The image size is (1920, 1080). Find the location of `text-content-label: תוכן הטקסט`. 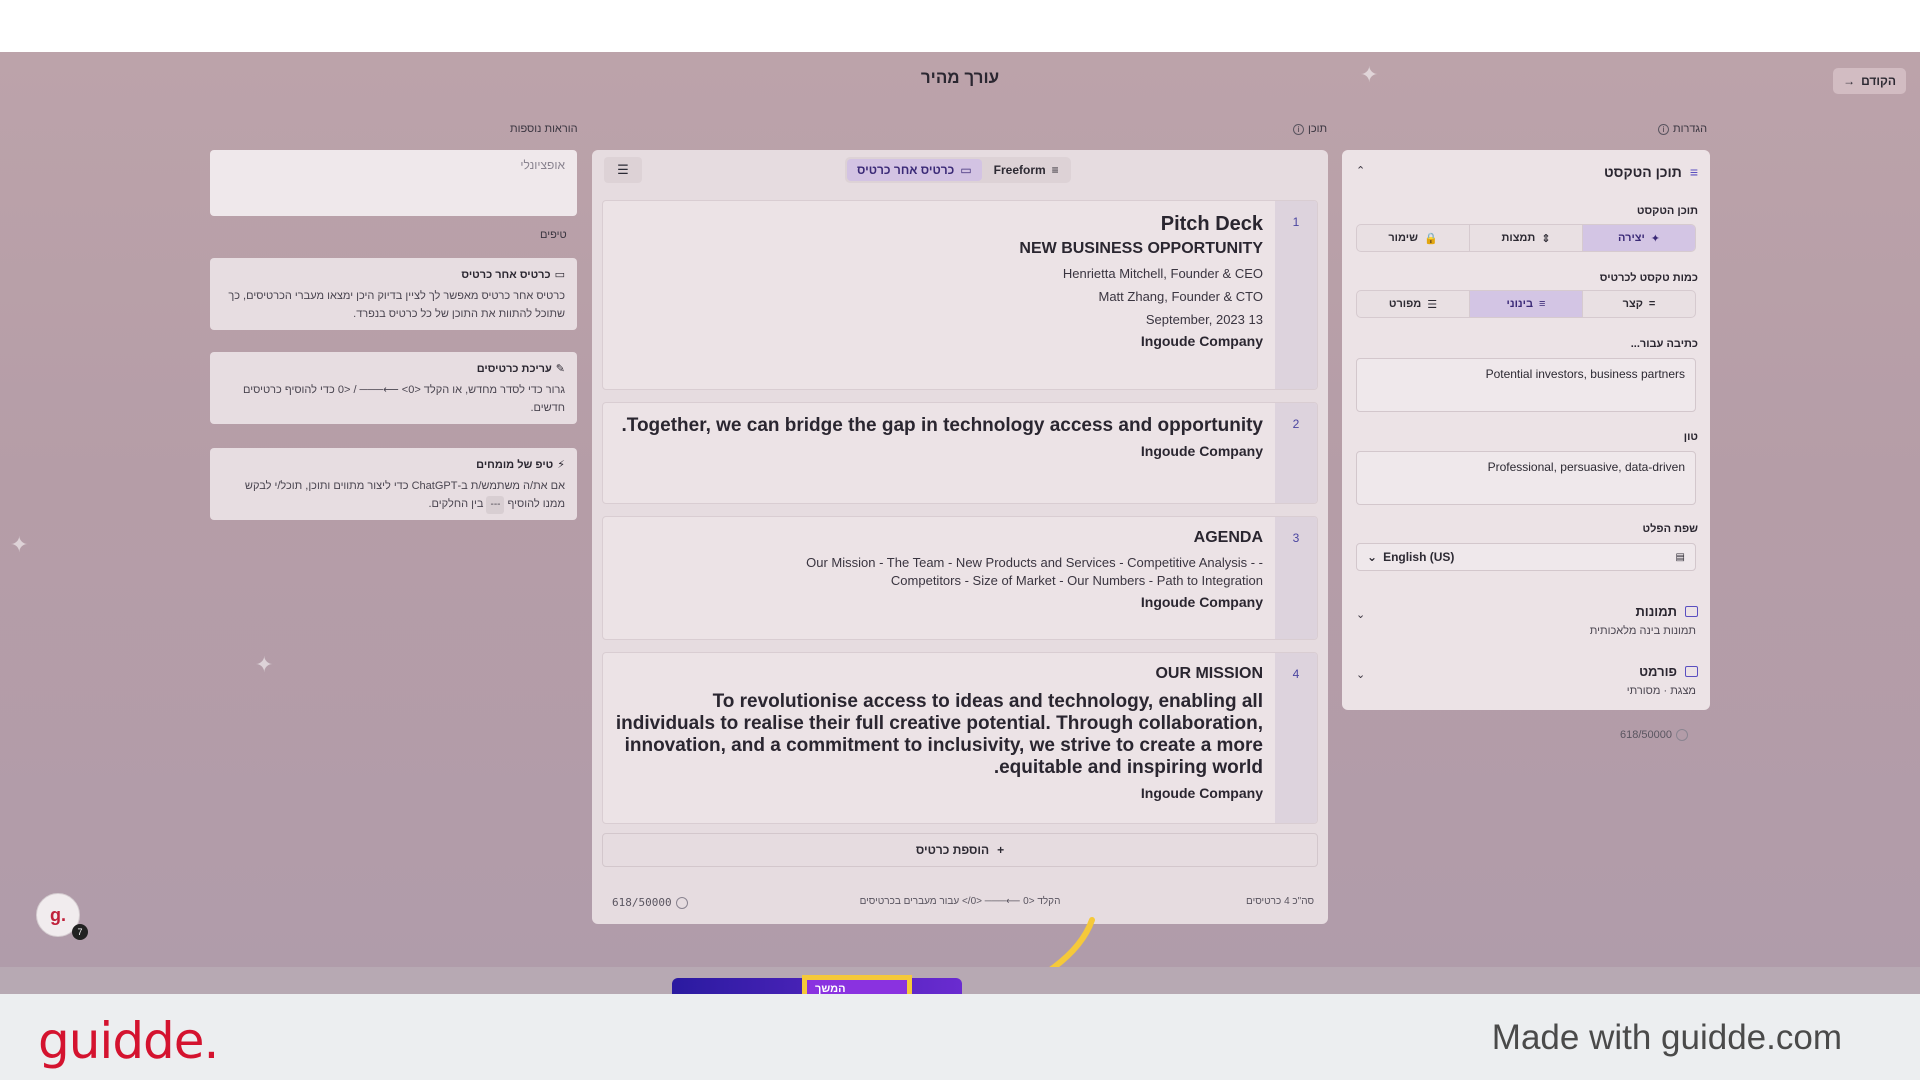

text-content-label: תוכן הטקסט is located at coordinates (1667, 211).